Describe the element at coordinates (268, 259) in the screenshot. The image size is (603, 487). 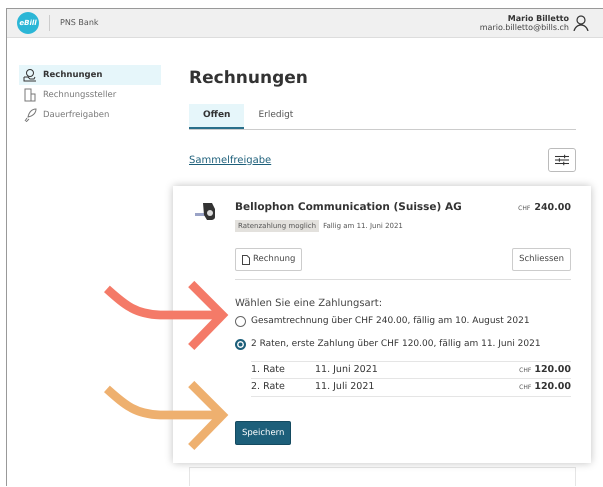
I see `invoice-button: Rechnung` at that location.